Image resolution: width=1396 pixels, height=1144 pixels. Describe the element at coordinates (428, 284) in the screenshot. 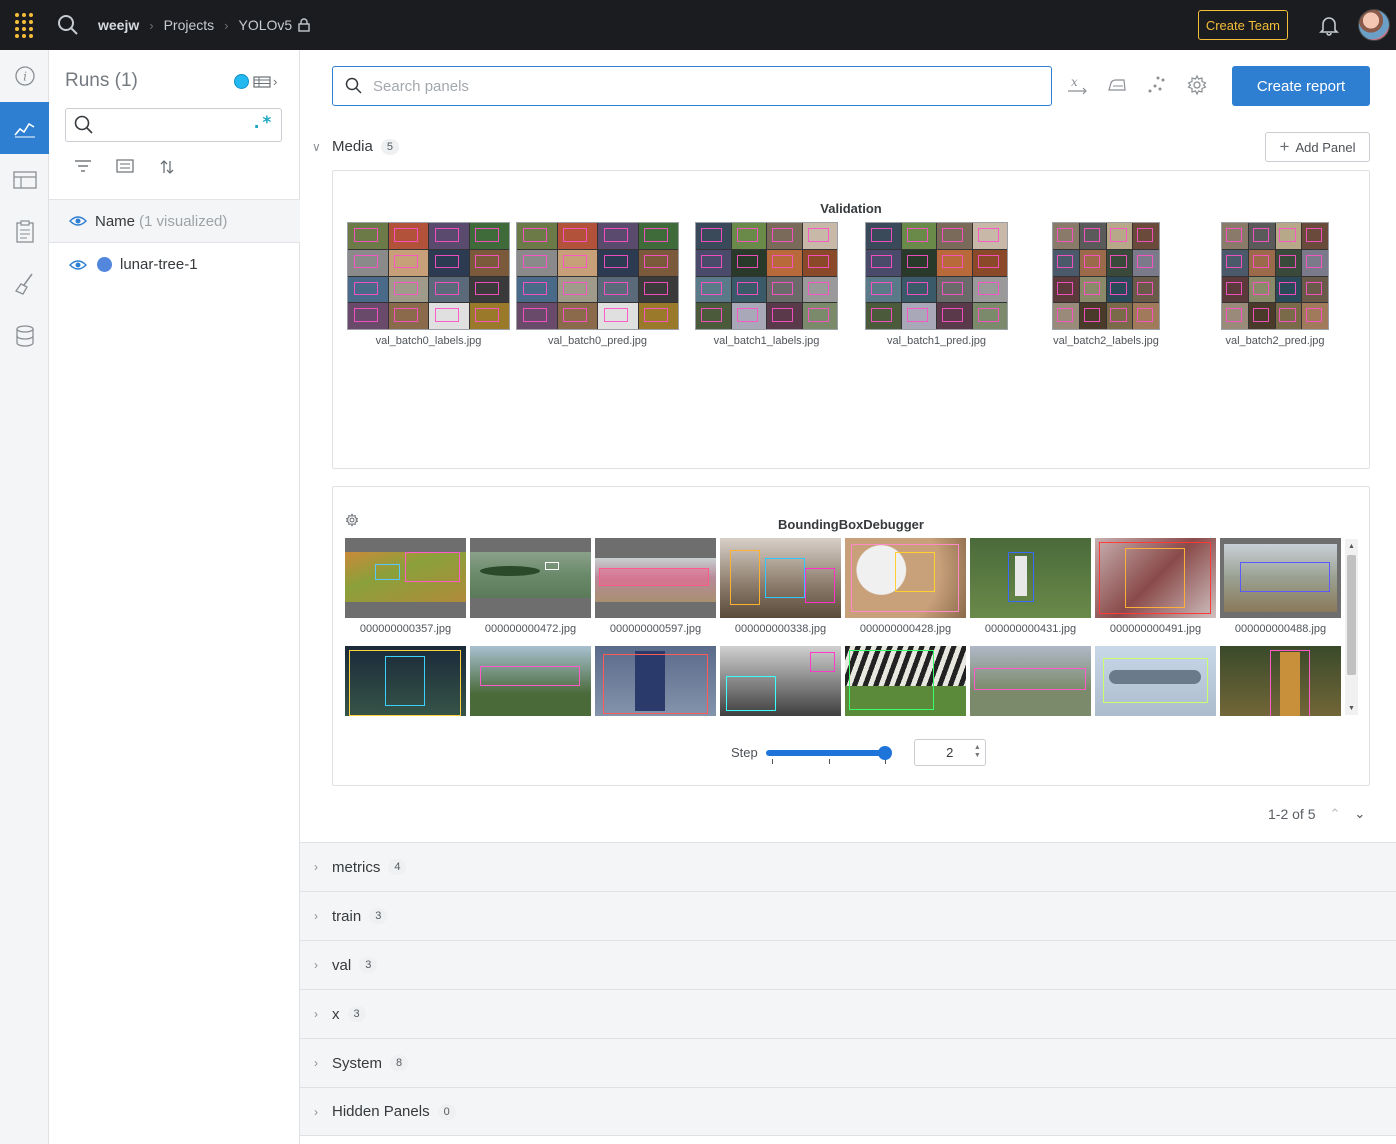

I see `media-thumbnail: val_batch0_labels.jpg` at that location.